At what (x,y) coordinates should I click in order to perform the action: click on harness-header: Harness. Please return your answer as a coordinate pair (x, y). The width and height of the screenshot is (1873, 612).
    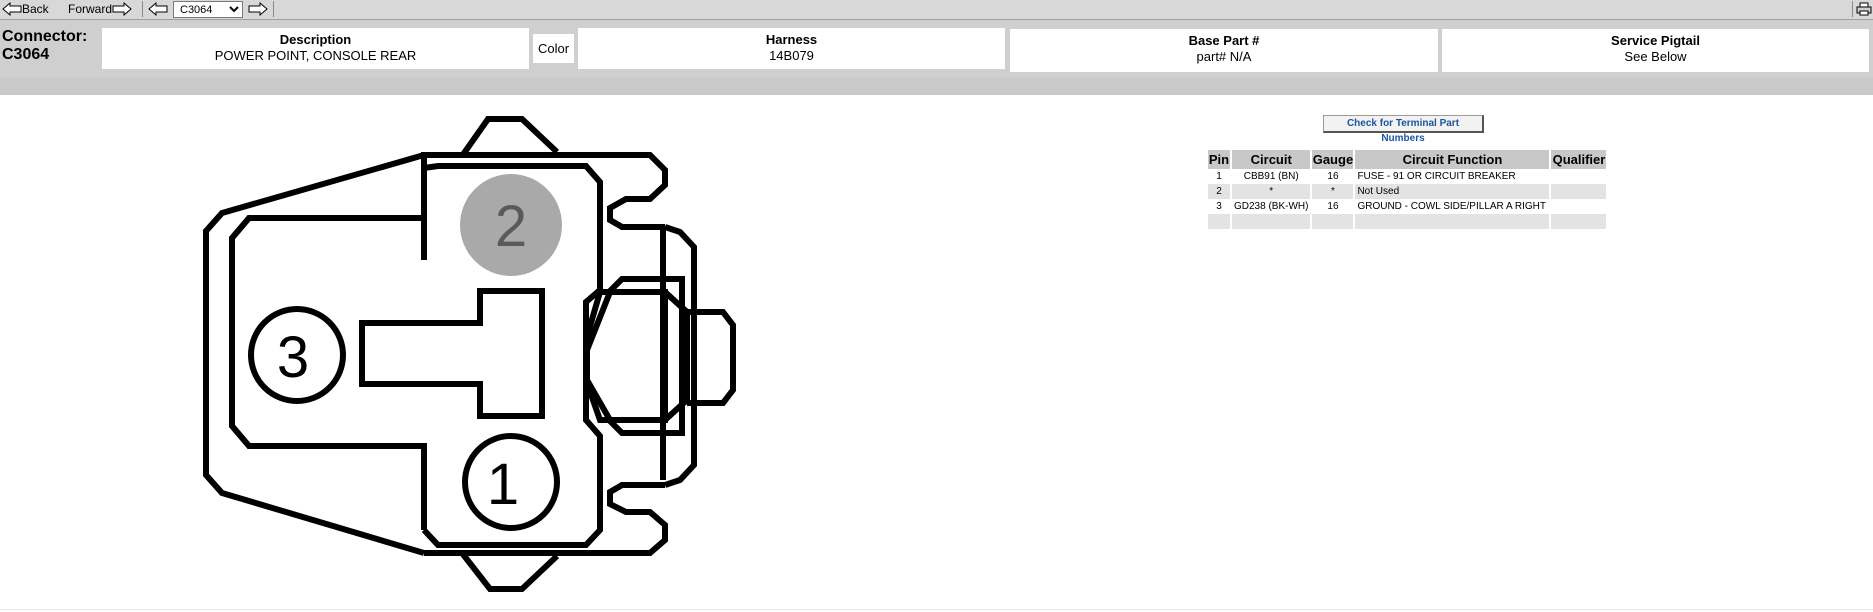
    Looking at the image, I should click on (791, 39).